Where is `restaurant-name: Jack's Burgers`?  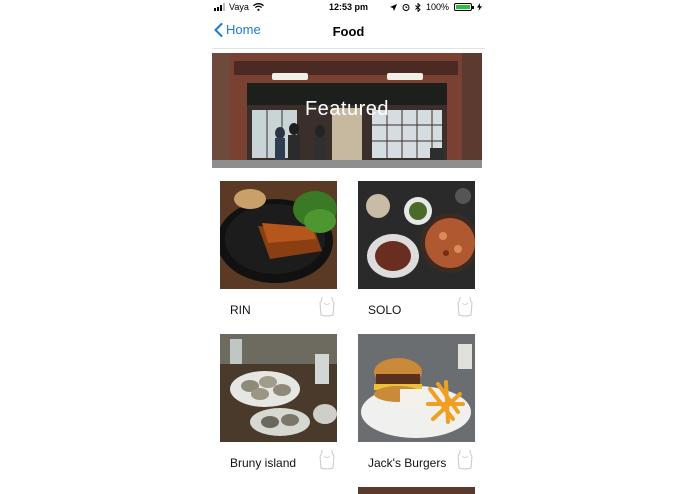 restaurant-name: Jack's Burgers is located at coordinates (407, 463).